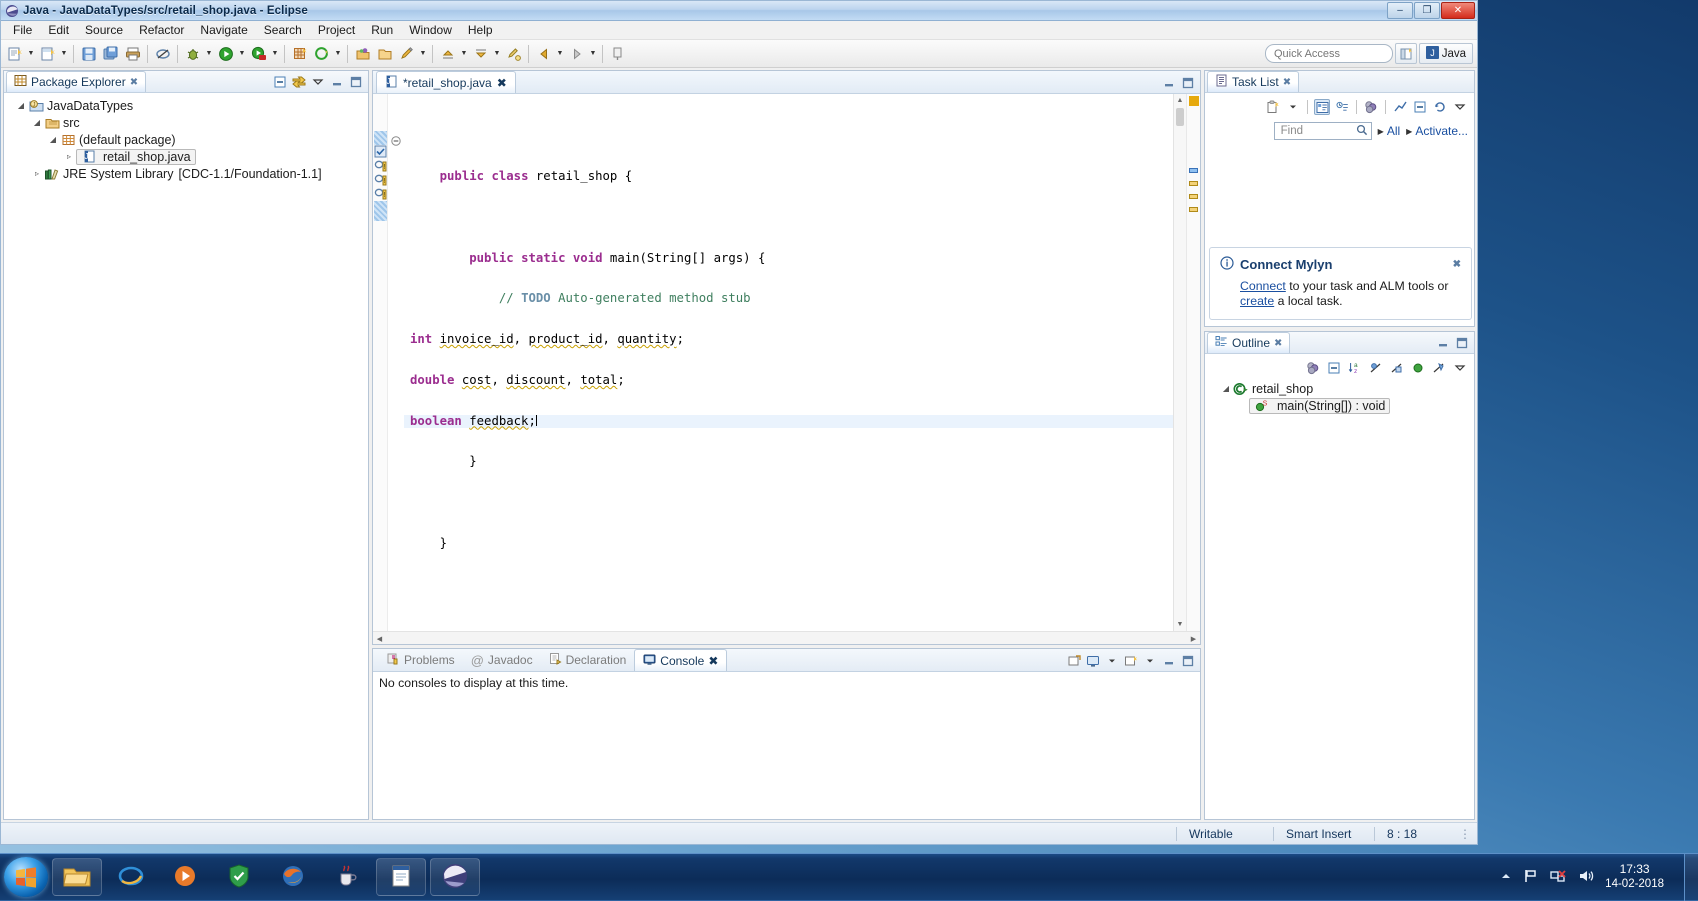 This screenshot has width=1698, height=901. What do you see at coordinates (464, 54) in the screenshot?
I see `previous-annotation-dropdown-icon: ▼` at bounding box center [464, 54].